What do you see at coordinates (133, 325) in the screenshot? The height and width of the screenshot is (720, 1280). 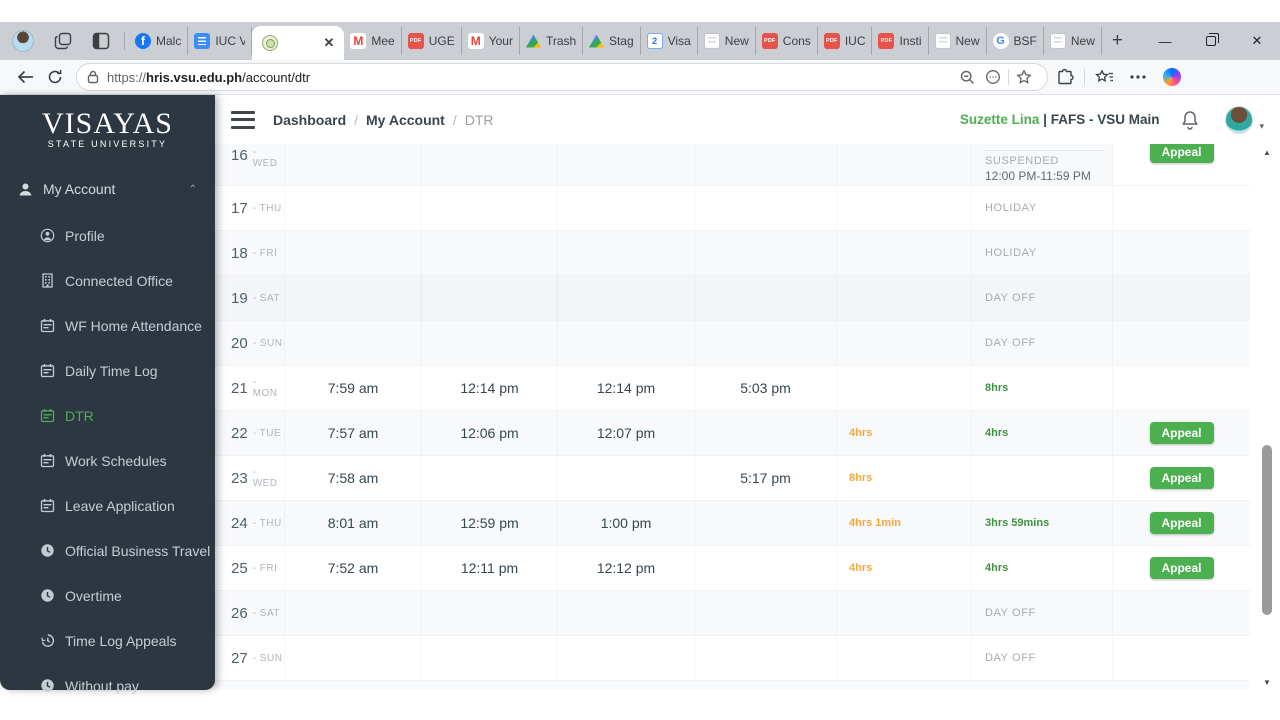 I see `sidebar-item-label: WF Home Attendance` at bounding box center [133, 325].